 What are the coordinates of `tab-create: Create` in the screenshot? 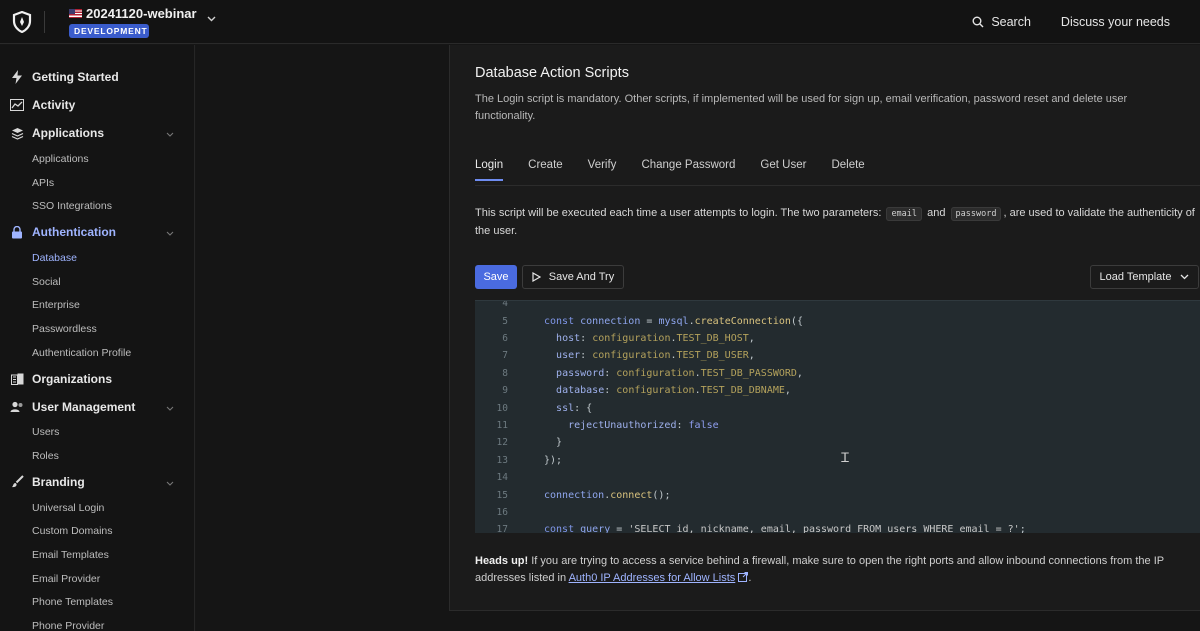 It's located at (545, 166).